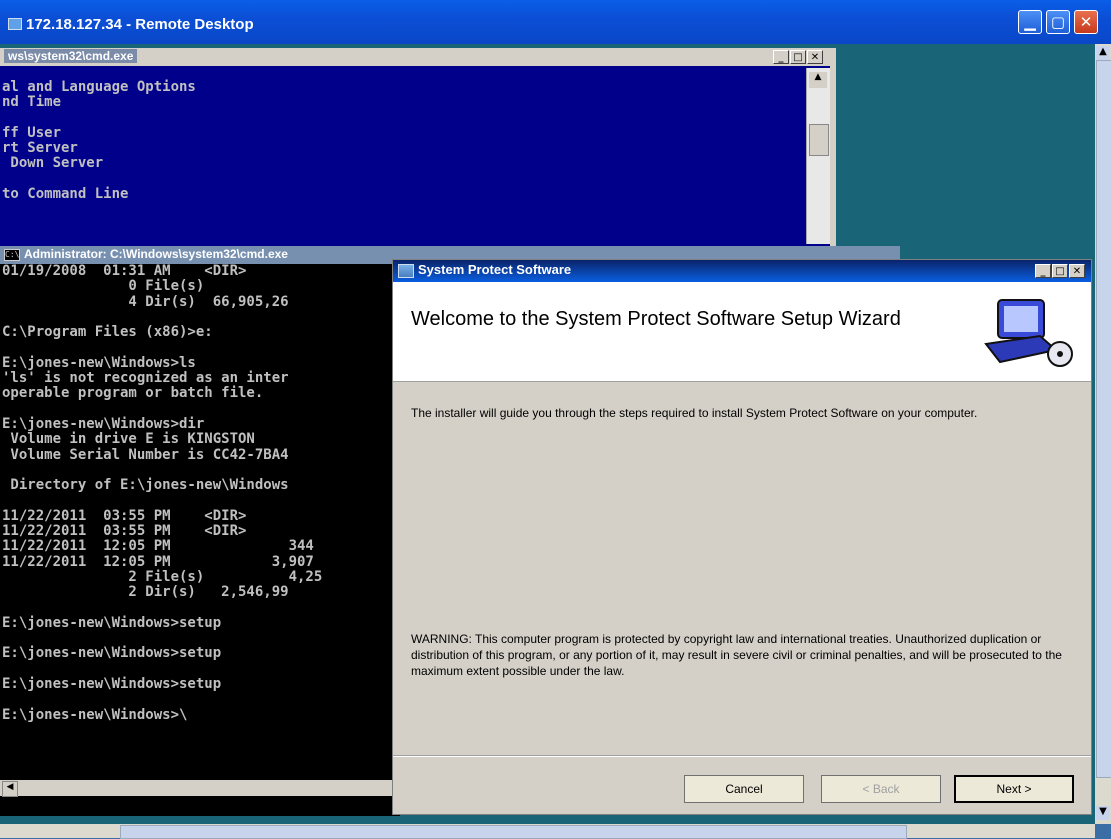 This screenshot has height=839, width=1111. Describe the element at coordinates (99, 87) in the screenshot. I see `terminal-line: al and Language Options` at that location.